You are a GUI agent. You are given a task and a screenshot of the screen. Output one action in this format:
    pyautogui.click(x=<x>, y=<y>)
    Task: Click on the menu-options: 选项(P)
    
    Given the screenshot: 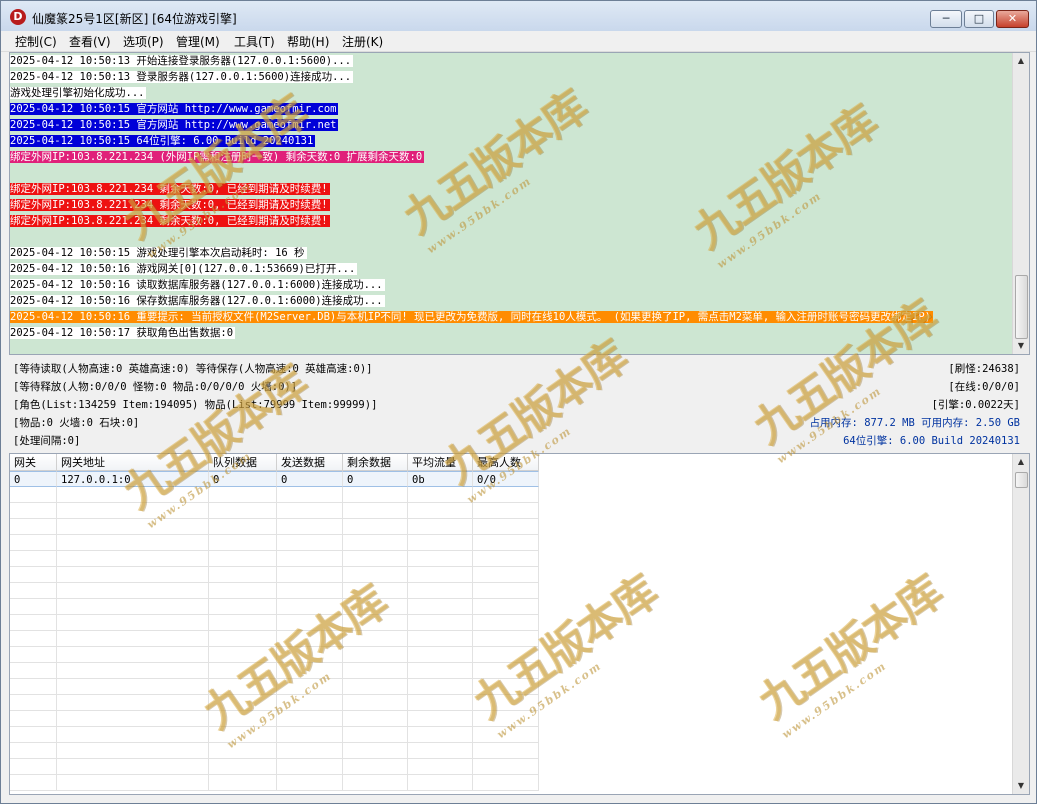 What is the action you would take?
    pyautogui.click(x=143, y=41)
    